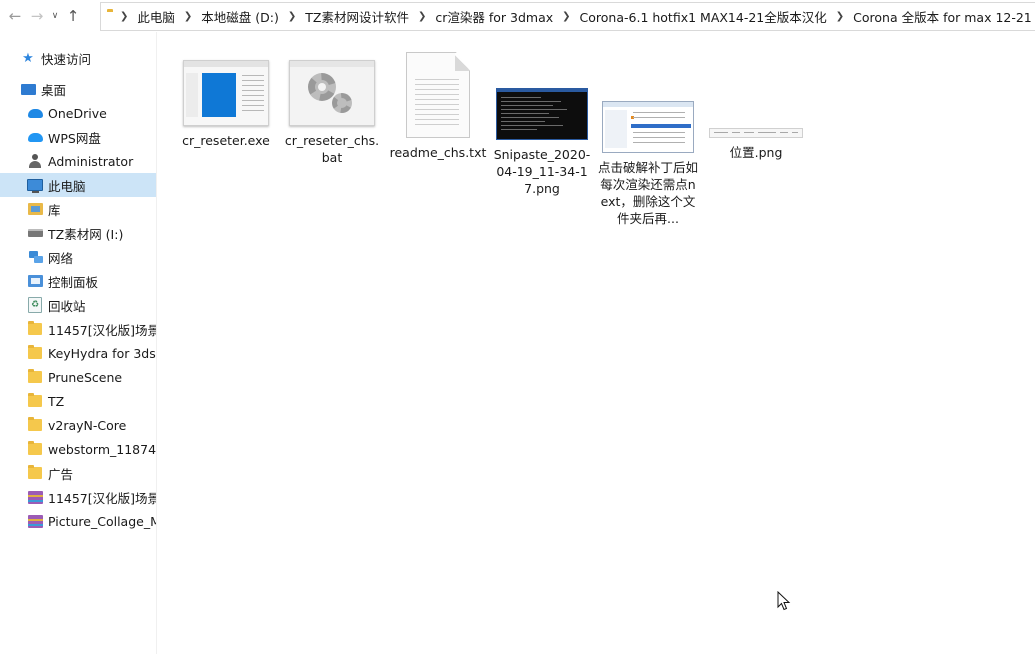 The image size is (1035, 654). I want to click on file-item: Snipaste_2020-04-19_11-34-17.png, so click(542, 125).